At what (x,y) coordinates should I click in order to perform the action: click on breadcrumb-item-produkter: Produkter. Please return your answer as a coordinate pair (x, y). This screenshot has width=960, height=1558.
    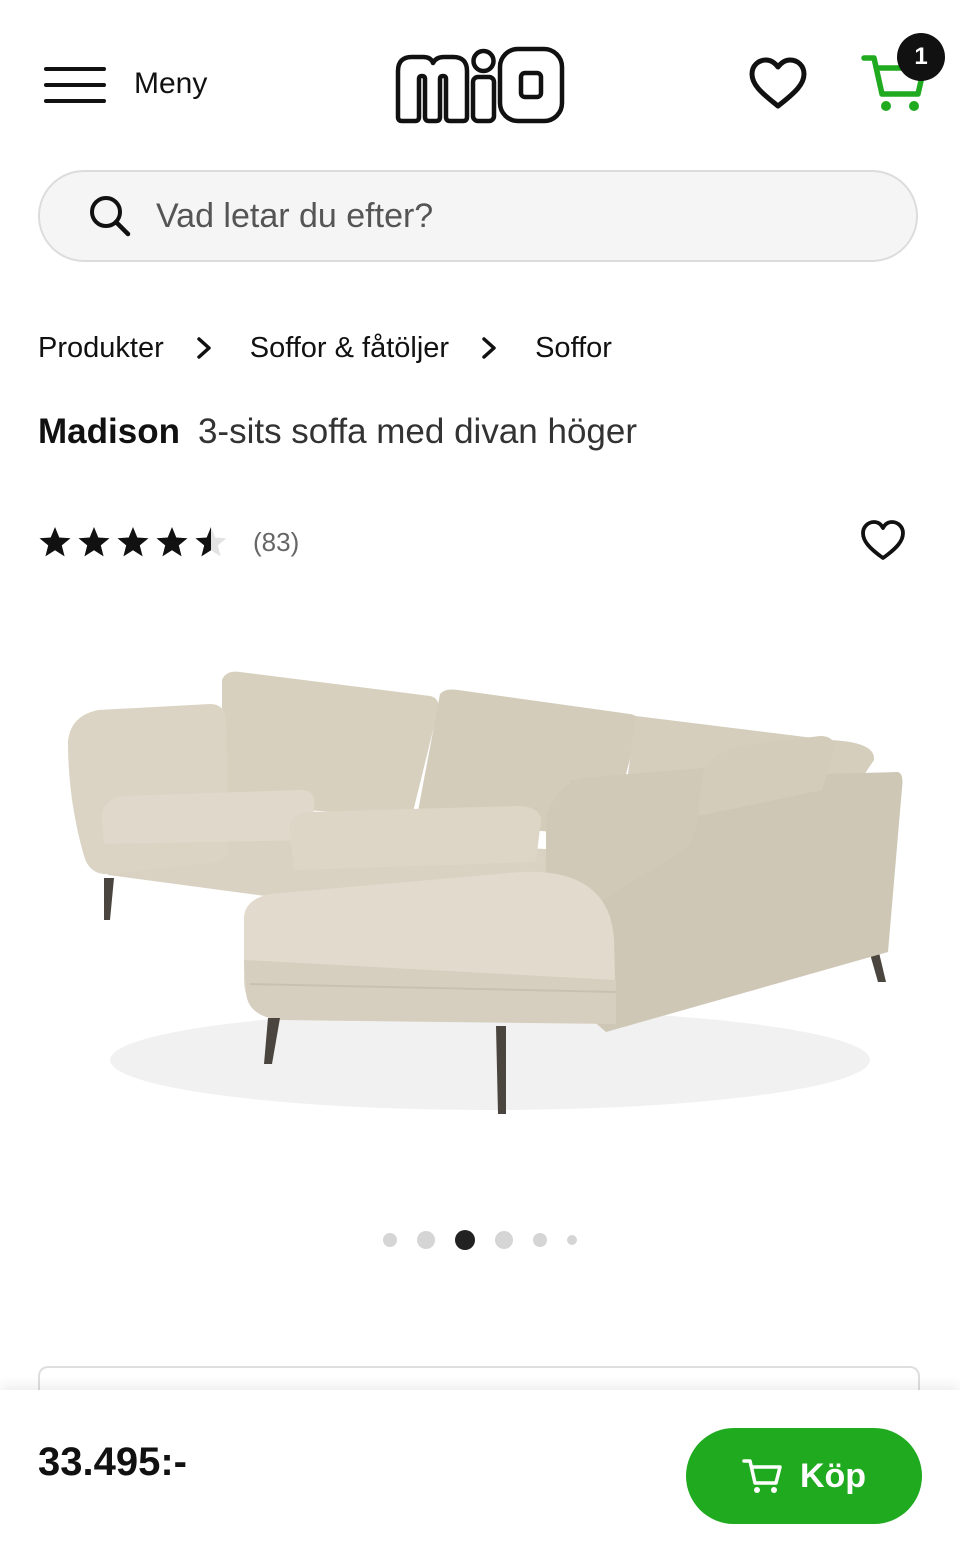
    Looking at the image, I should click on (101, 348).